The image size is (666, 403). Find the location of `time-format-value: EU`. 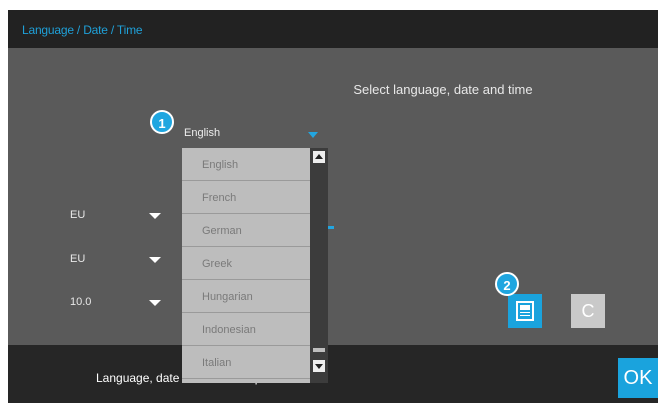

time-format-value: EU is located at coordinates (78, 259).